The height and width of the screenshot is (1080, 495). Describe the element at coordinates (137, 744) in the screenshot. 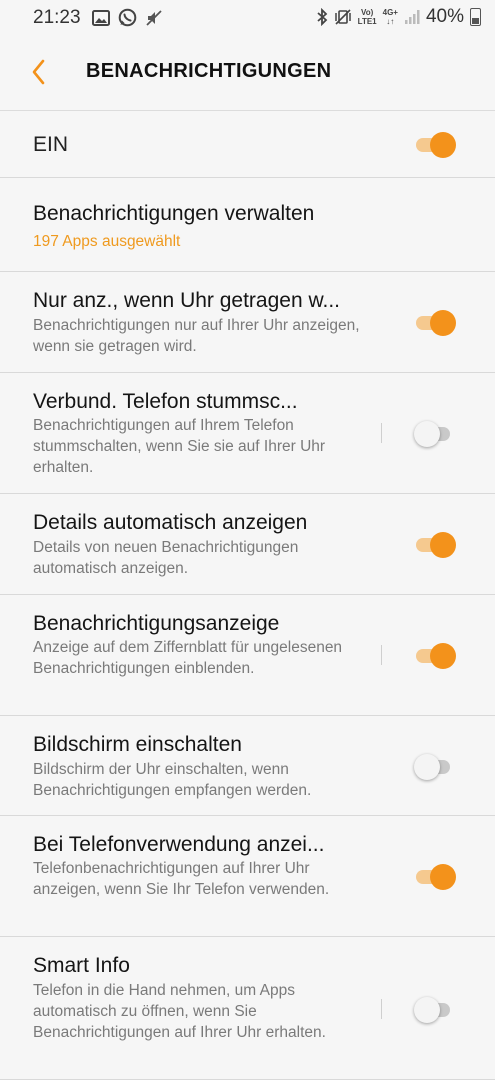

I see `setting-title: Bildschirm einschalten` at that location.